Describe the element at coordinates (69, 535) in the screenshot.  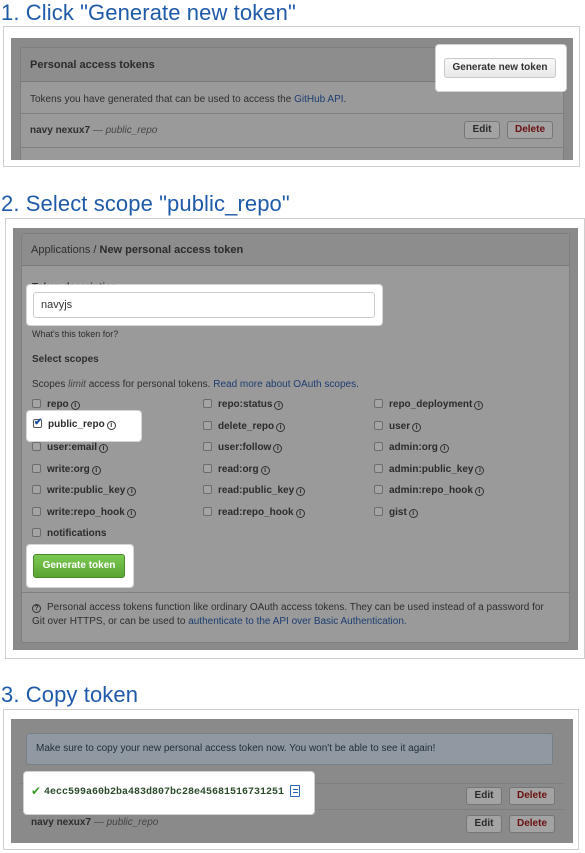
I see `scope-notifications: notifications` at that location.